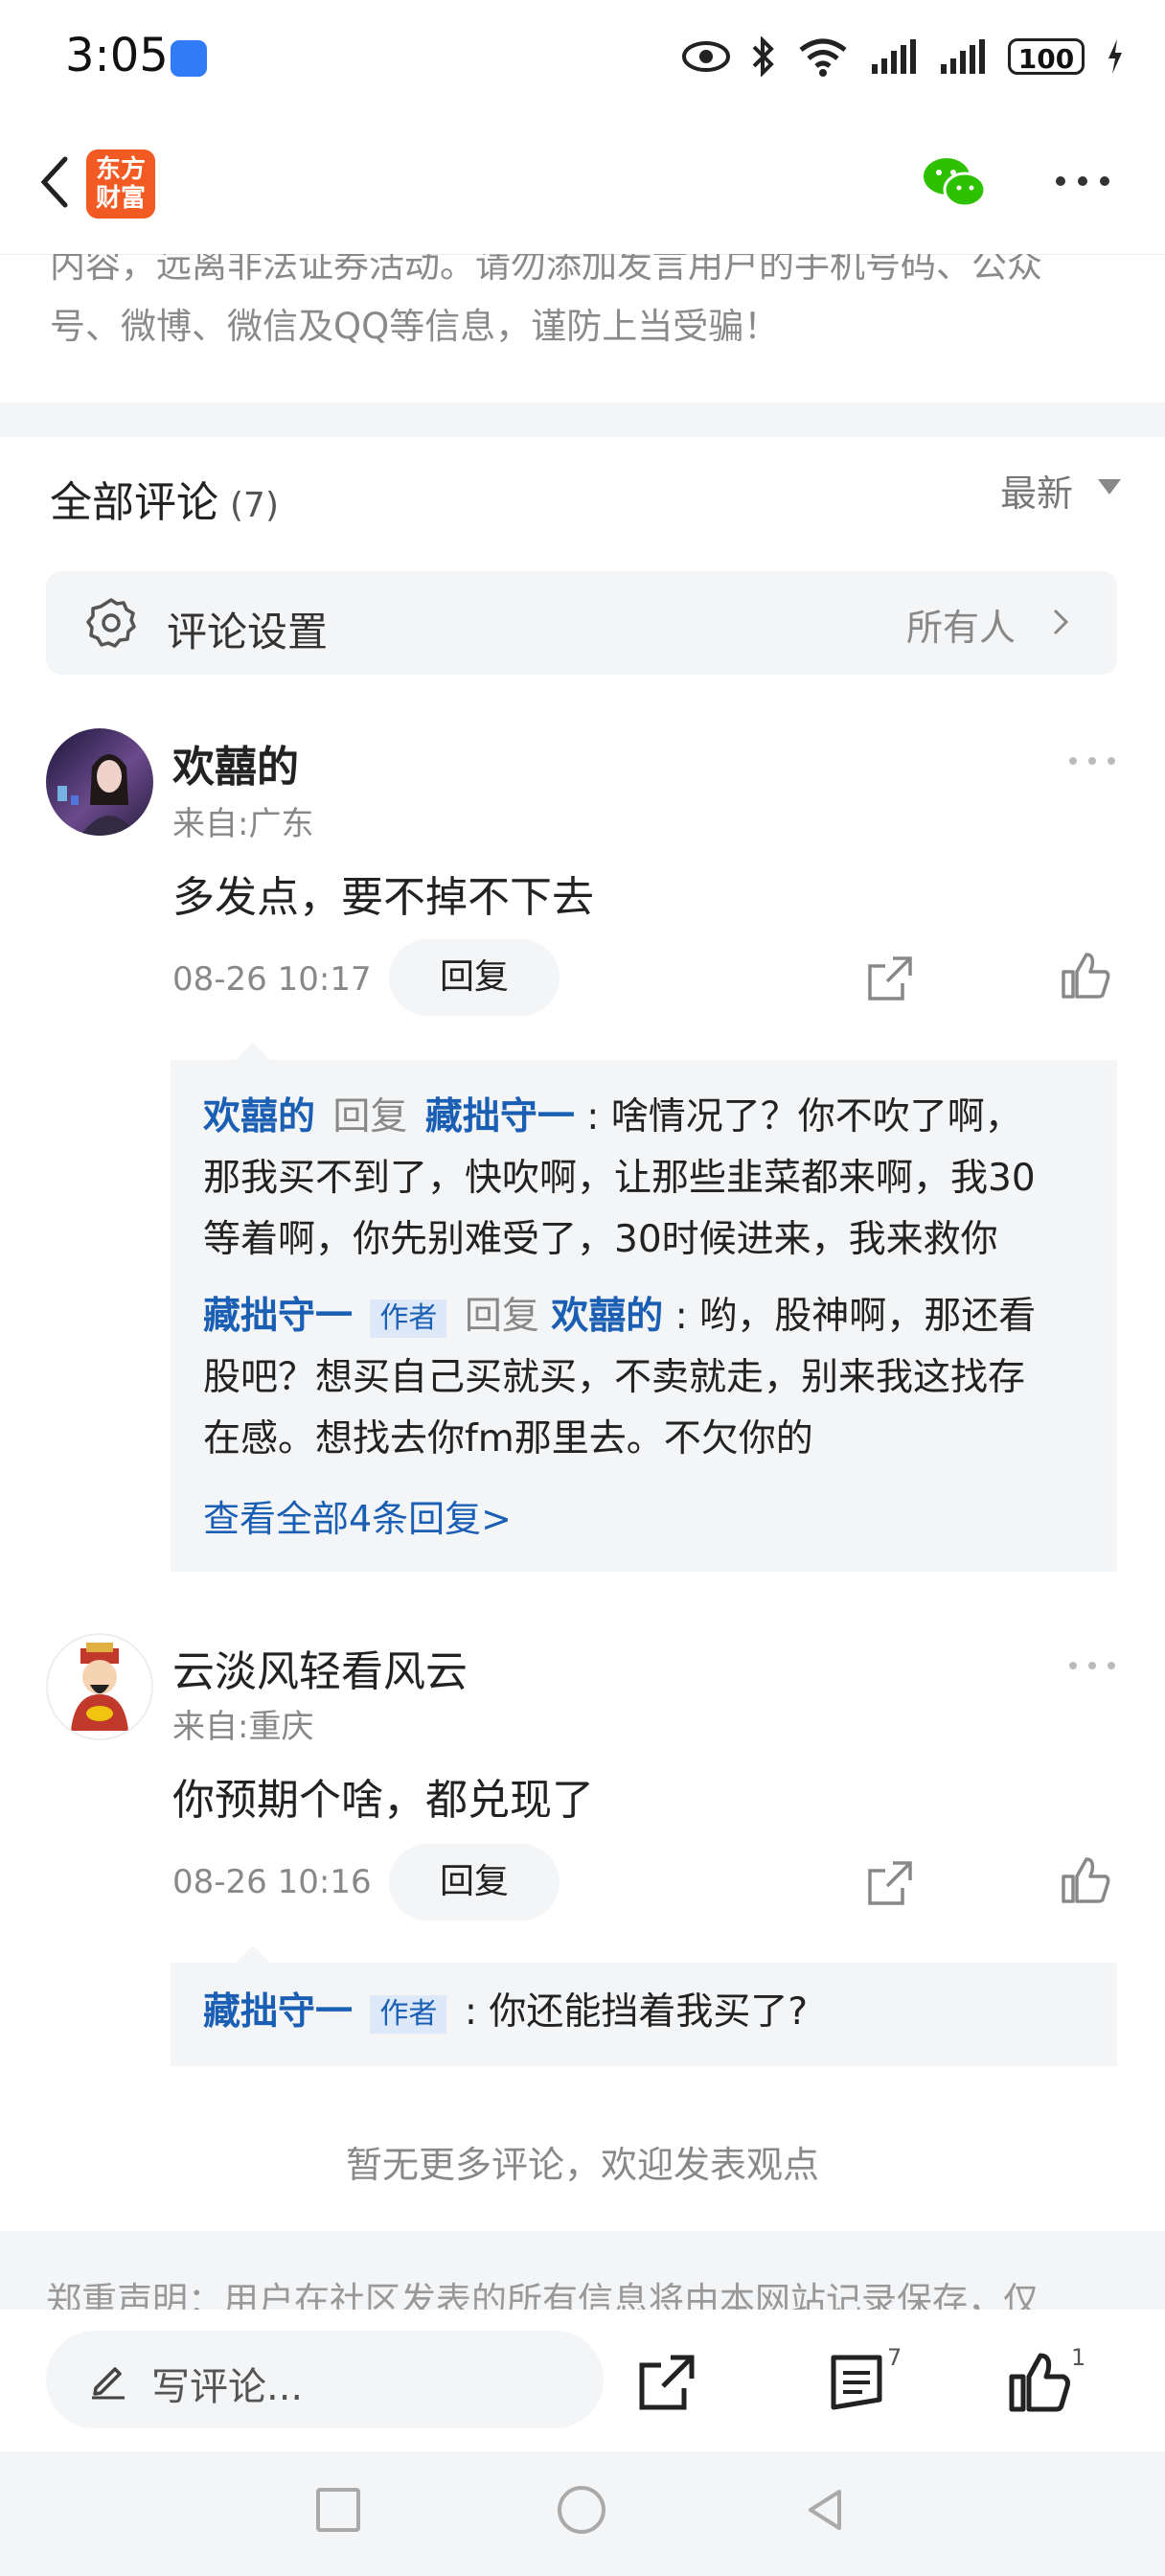  Describe the element at coordinates (581, 2510) in the screenshot. I see `home-button` at that location.